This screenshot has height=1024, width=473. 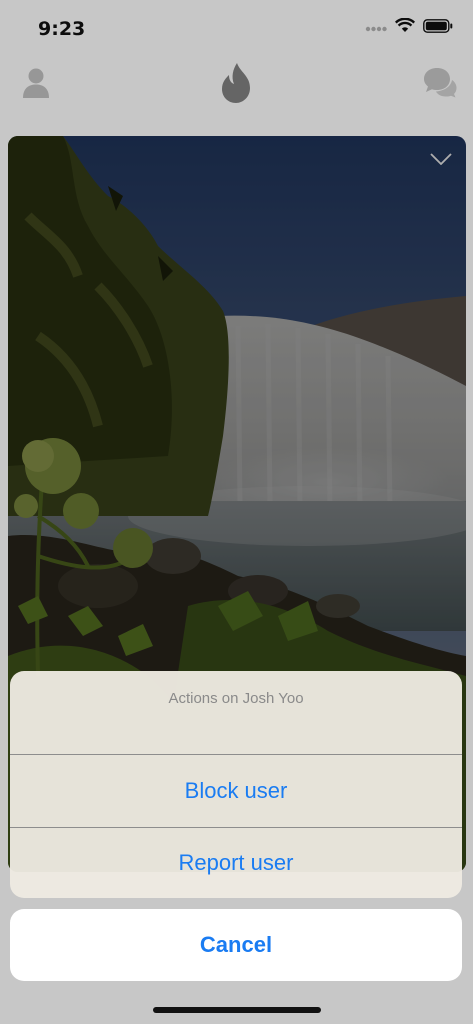 I want to click on flame-icon, so click(x=236, y=85).